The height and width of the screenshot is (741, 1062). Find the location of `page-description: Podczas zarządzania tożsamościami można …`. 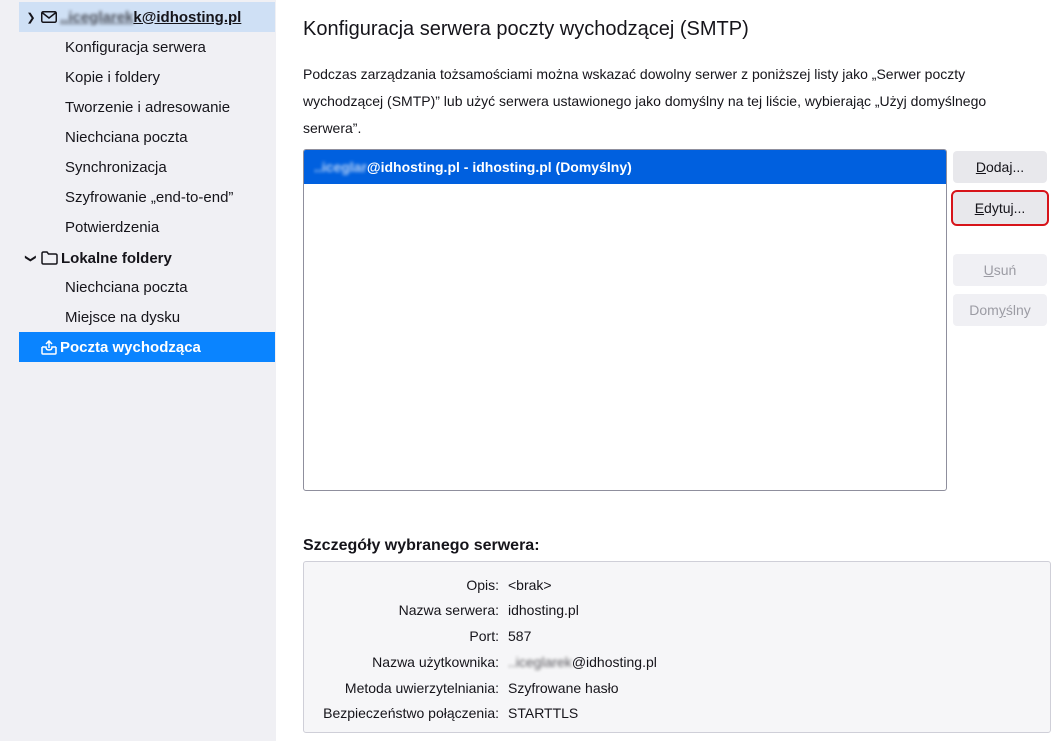

page-description: Podczas zarządzania tożsamościami można … is located at coordinates (645, 101).